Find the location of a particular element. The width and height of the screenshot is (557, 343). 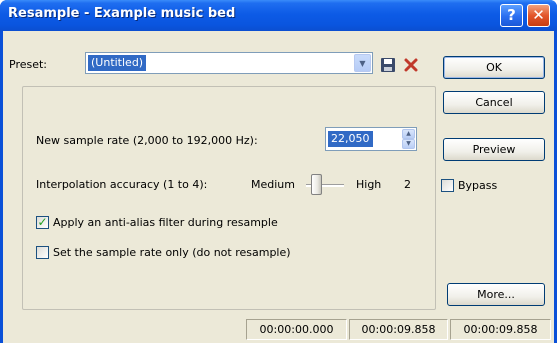

interpolation-slider-thumb is located at coordinates (316, 184).